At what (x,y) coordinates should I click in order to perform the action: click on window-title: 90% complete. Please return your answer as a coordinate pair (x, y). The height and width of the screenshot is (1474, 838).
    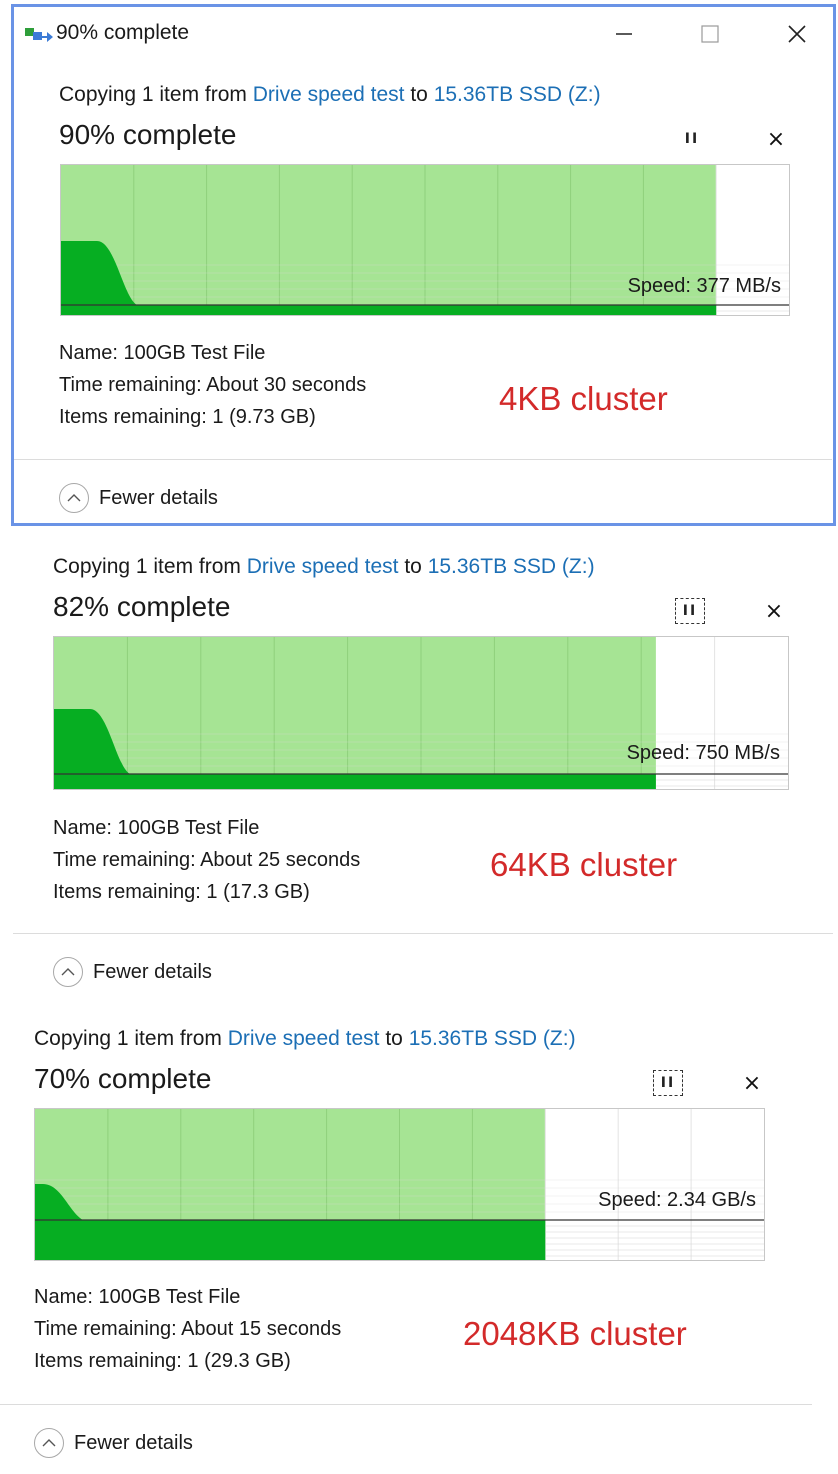
    Looking at the image, I should click on (123, 32).